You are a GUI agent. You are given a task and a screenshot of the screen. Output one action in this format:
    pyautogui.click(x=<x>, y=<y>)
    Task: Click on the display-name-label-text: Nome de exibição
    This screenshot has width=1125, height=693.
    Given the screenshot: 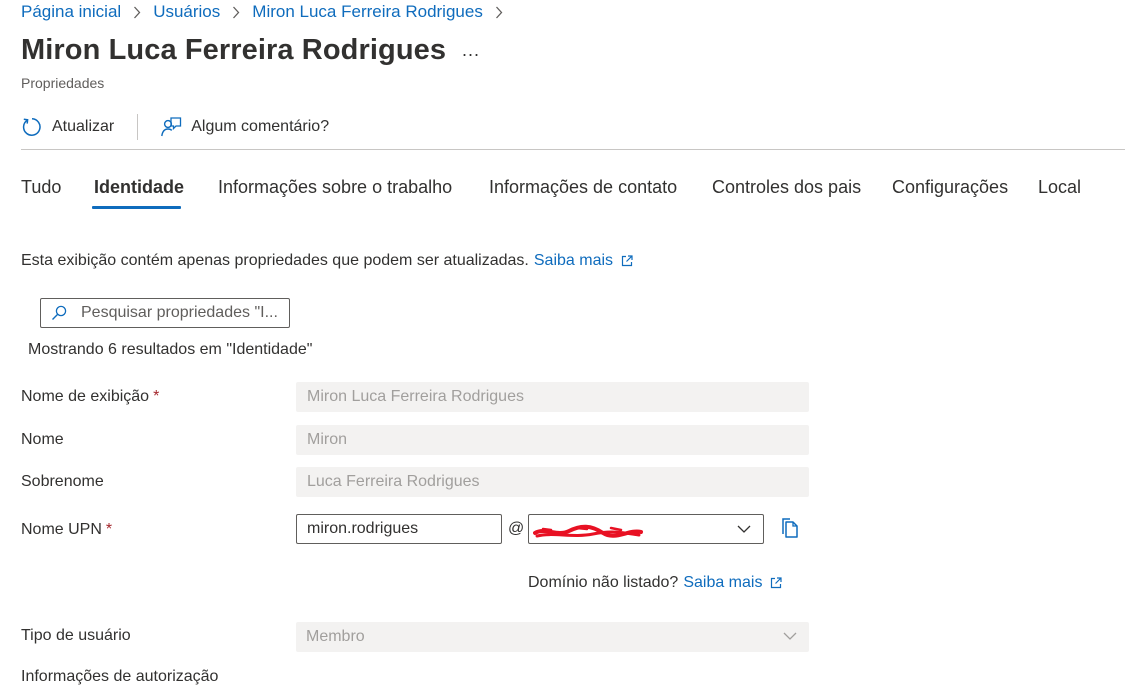 What is the action you would take?
    pyautogui.click(x=85, y=396)
    